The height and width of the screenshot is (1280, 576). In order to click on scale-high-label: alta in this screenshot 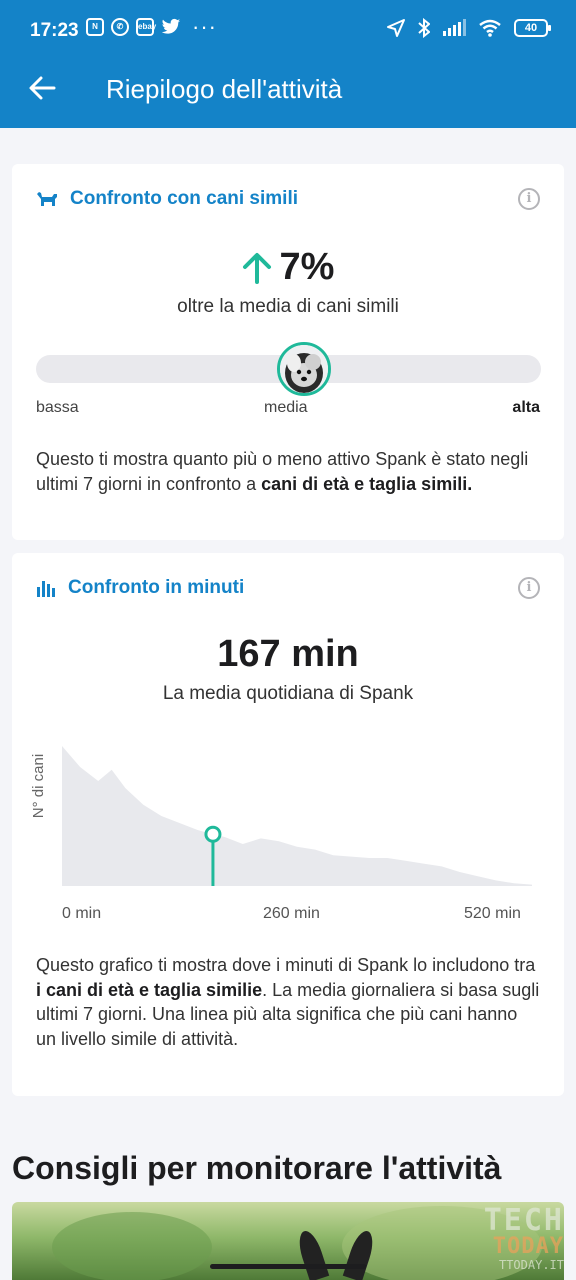, I will do `click(526, 407)`.